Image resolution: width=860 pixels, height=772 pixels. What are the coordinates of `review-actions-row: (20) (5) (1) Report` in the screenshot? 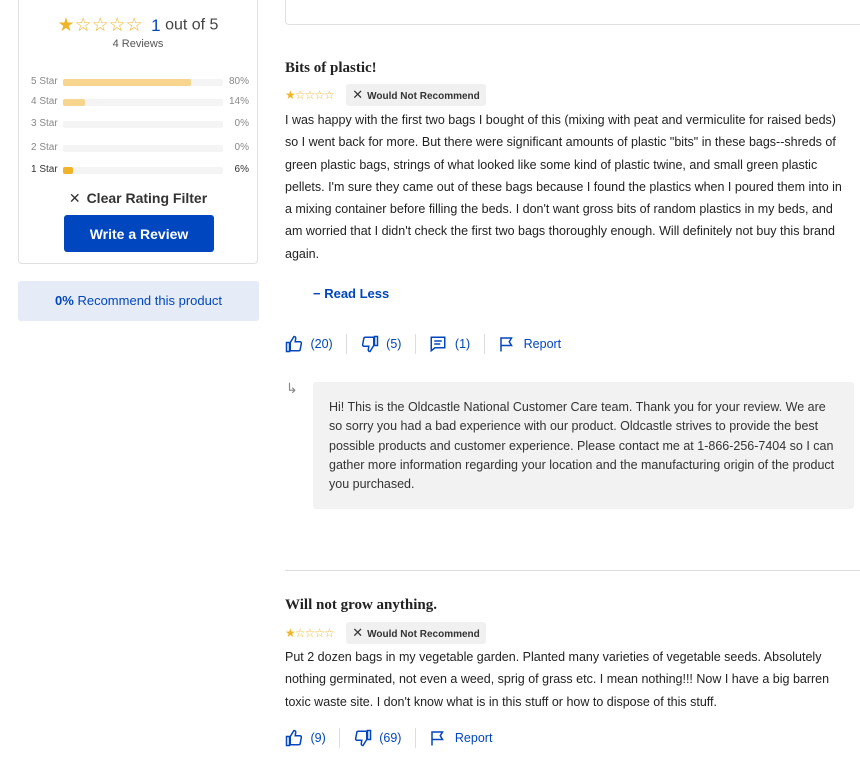 It's located at (423, 345).